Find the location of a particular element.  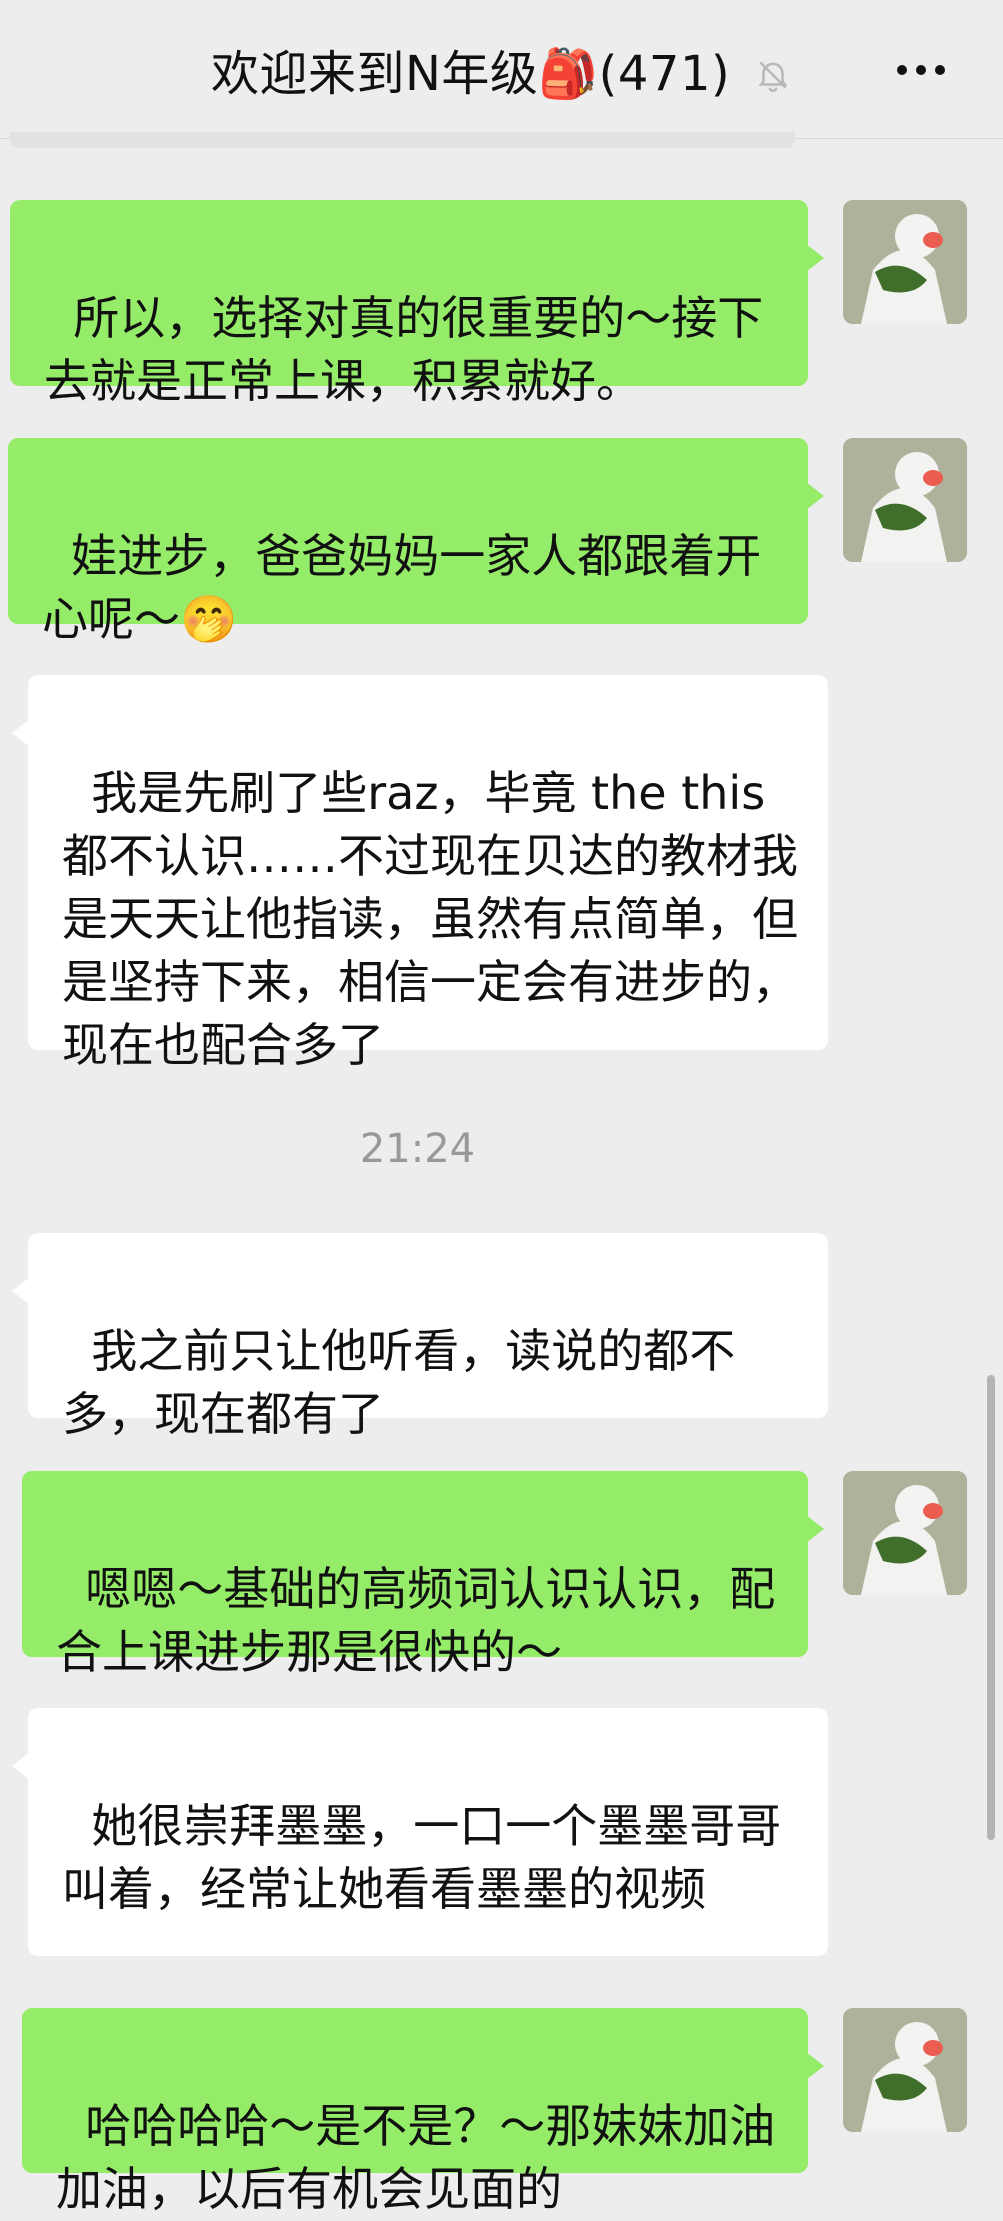

message-bubble-6: 她很崇拜墨墨，一口一个墨墨哥哥叫着，经常让她看看墨墨的视频 is located at coordinates (420, 1832).